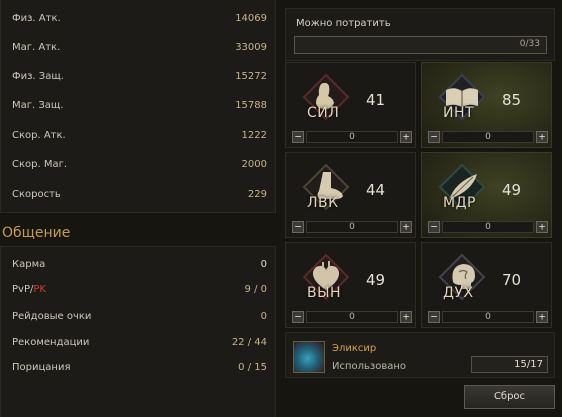 This screenshot has height=417, width=562. Describe the element at coordinates (529, 44) in the screenshot. I see `spend-points-value: 0/33` at that location.